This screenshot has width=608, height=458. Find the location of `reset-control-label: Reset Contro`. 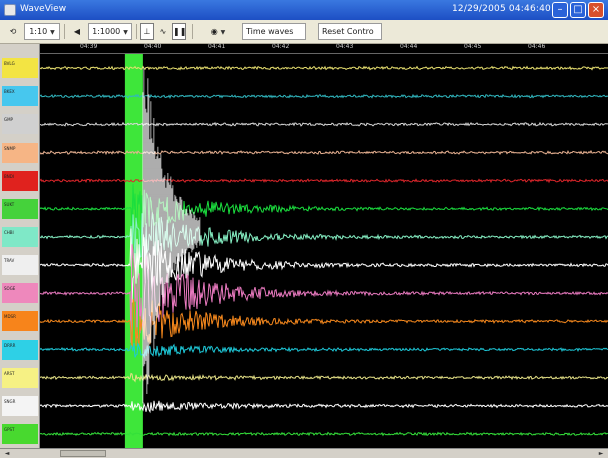

reset-control-label: Reset Contro is located at coordinates (348, 31).